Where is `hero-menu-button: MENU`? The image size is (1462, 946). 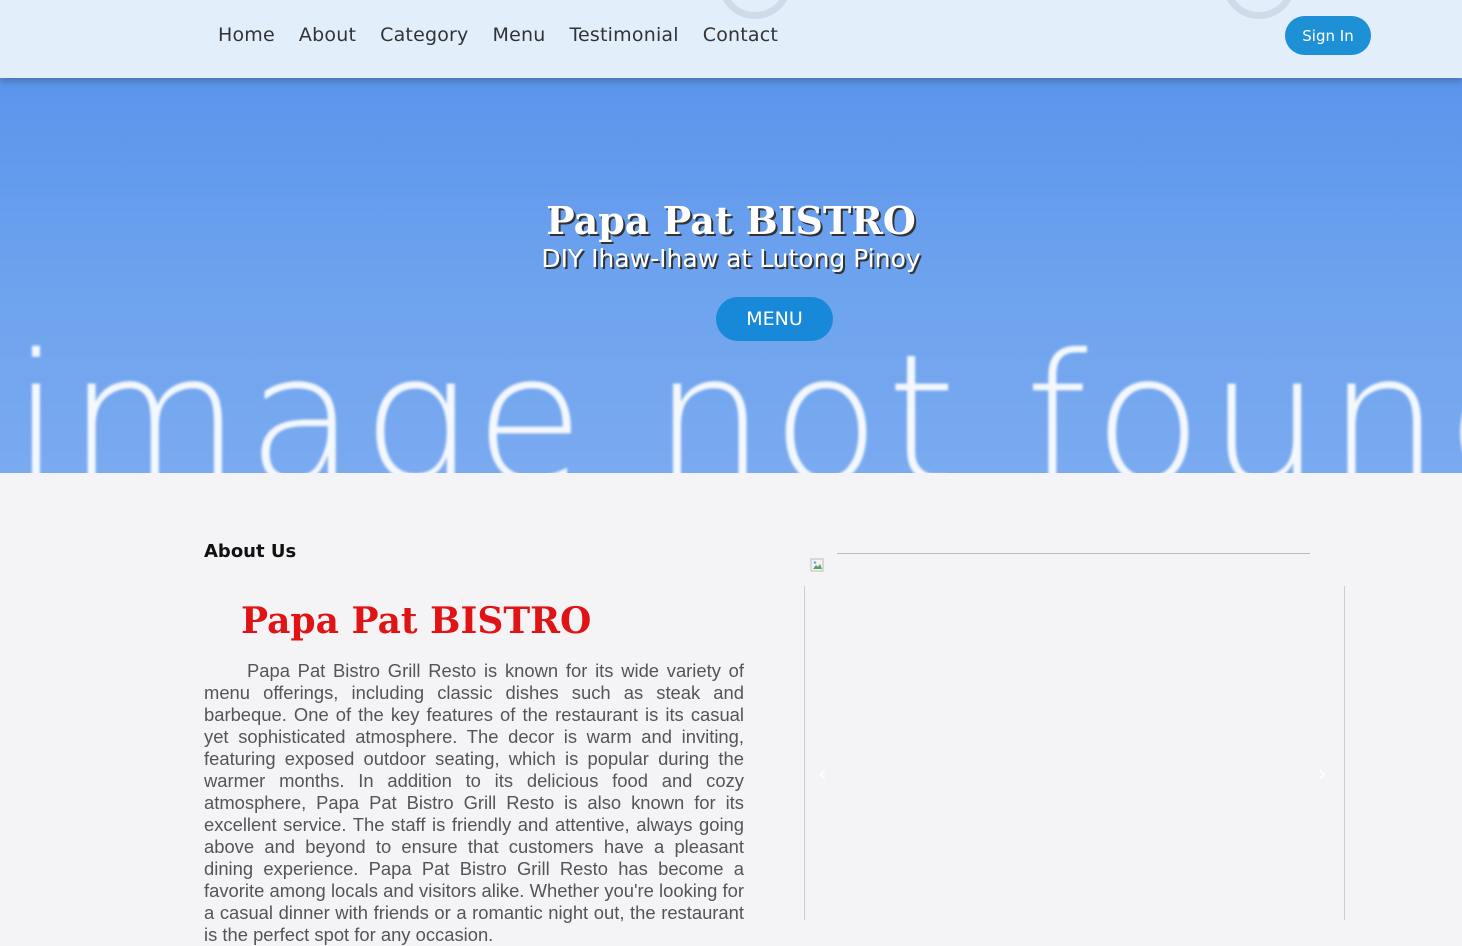 hero-menu-button: MENU is located at coordinates (774, 319).